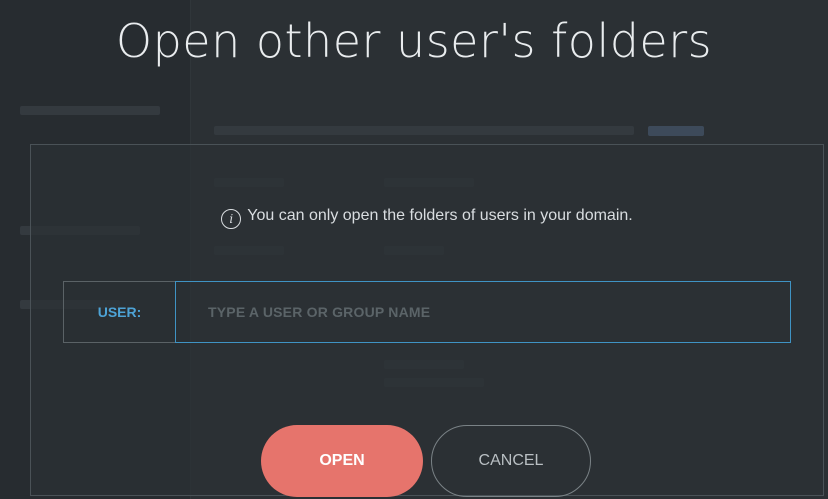  Describe the element at coordinates (511, 461) in the screenshot. I see `cancel-button: CANCEL` at that location.